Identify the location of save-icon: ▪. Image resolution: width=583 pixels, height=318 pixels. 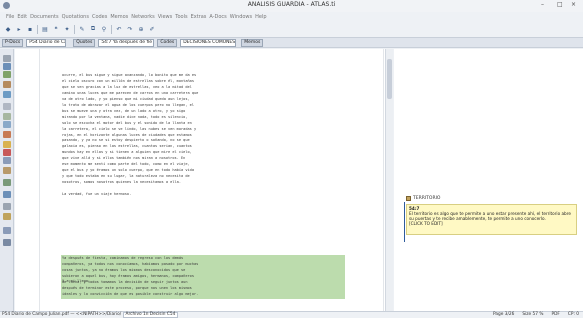
(30, 29).